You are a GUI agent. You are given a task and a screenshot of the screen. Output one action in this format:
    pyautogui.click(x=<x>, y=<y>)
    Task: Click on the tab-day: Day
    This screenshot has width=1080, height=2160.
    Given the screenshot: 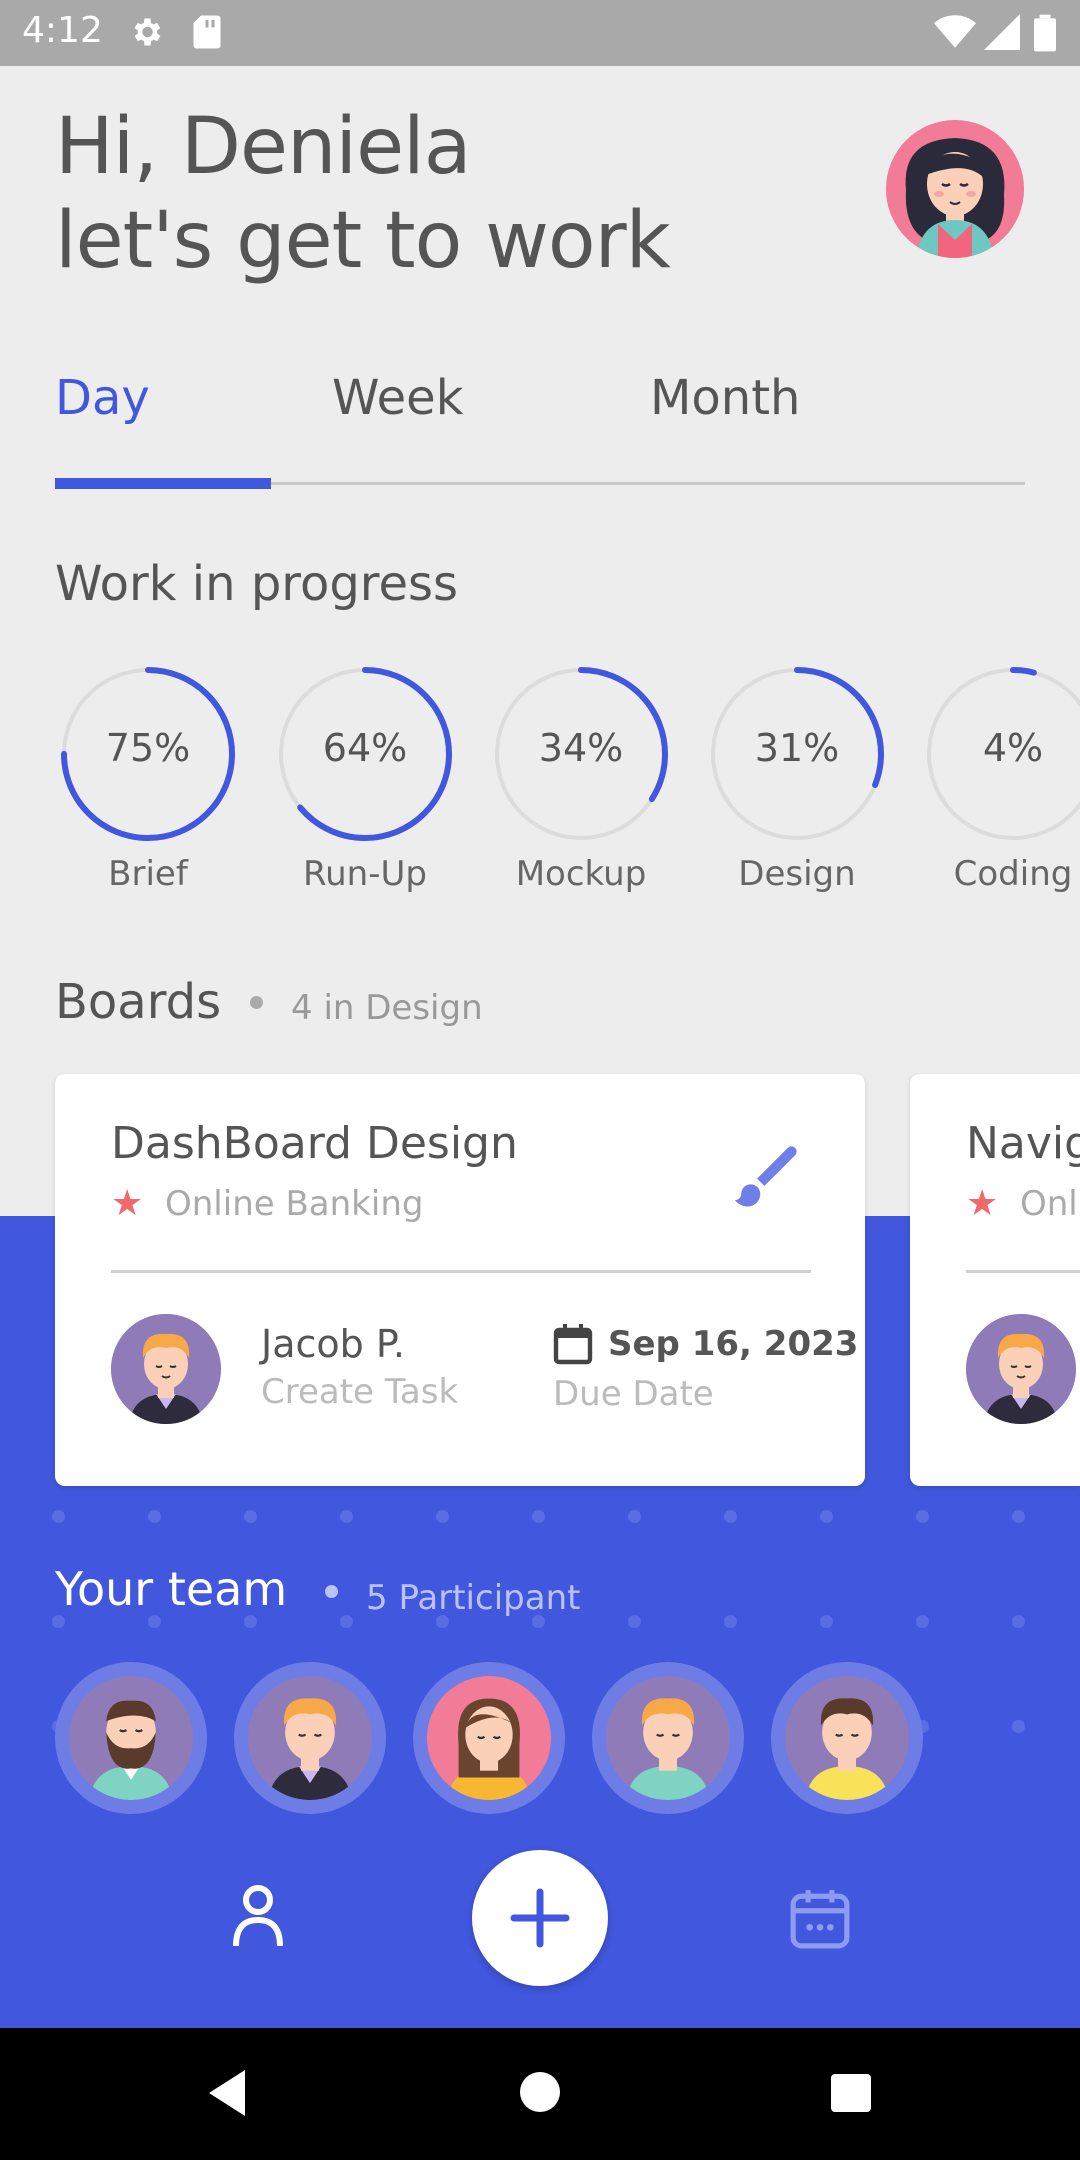 What is the action you would take?
    pyautogui.click(x=102, y=398)
    